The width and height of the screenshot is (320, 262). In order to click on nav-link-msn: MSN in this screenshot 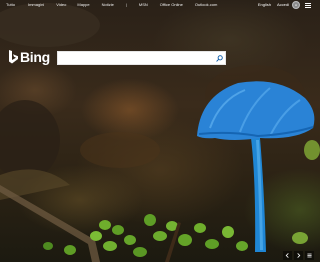, I will do `click(143, 5)`.